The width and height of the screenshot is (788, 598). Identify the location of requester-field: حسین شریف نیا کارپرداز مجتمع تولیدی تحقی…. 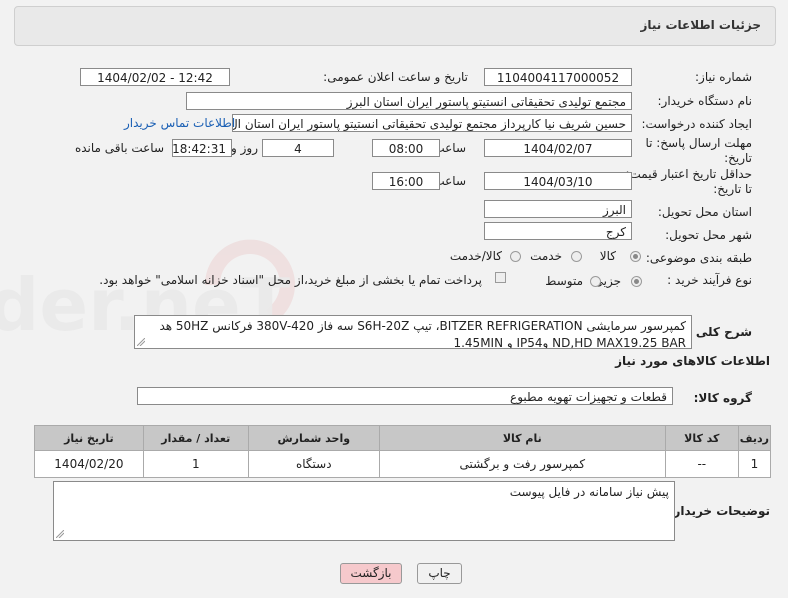
(432, 123).